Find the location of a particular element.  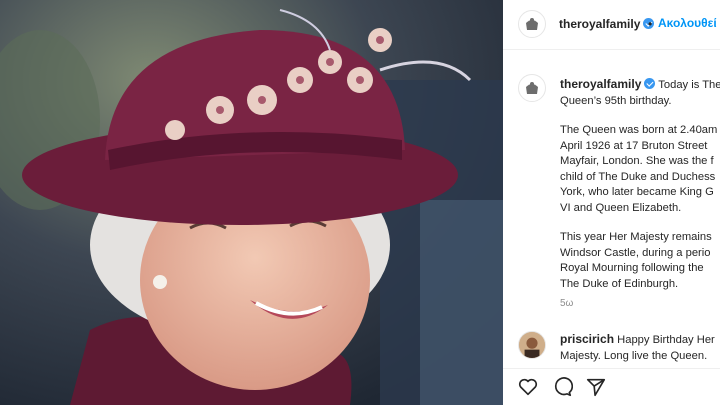

caption-line: The Duke of Edinburgh. is located at coordinates (619, 283).